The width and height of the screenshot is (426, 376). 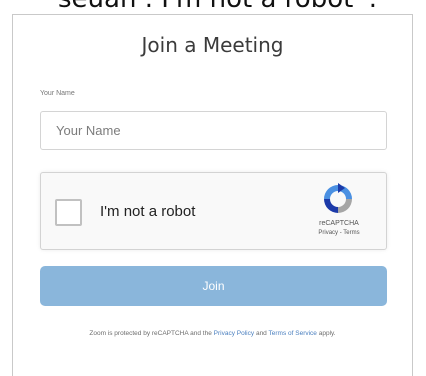 I want to click on recaptcha-privacy-terms-link: Privacy - Terms, so click(x=339, y=233).